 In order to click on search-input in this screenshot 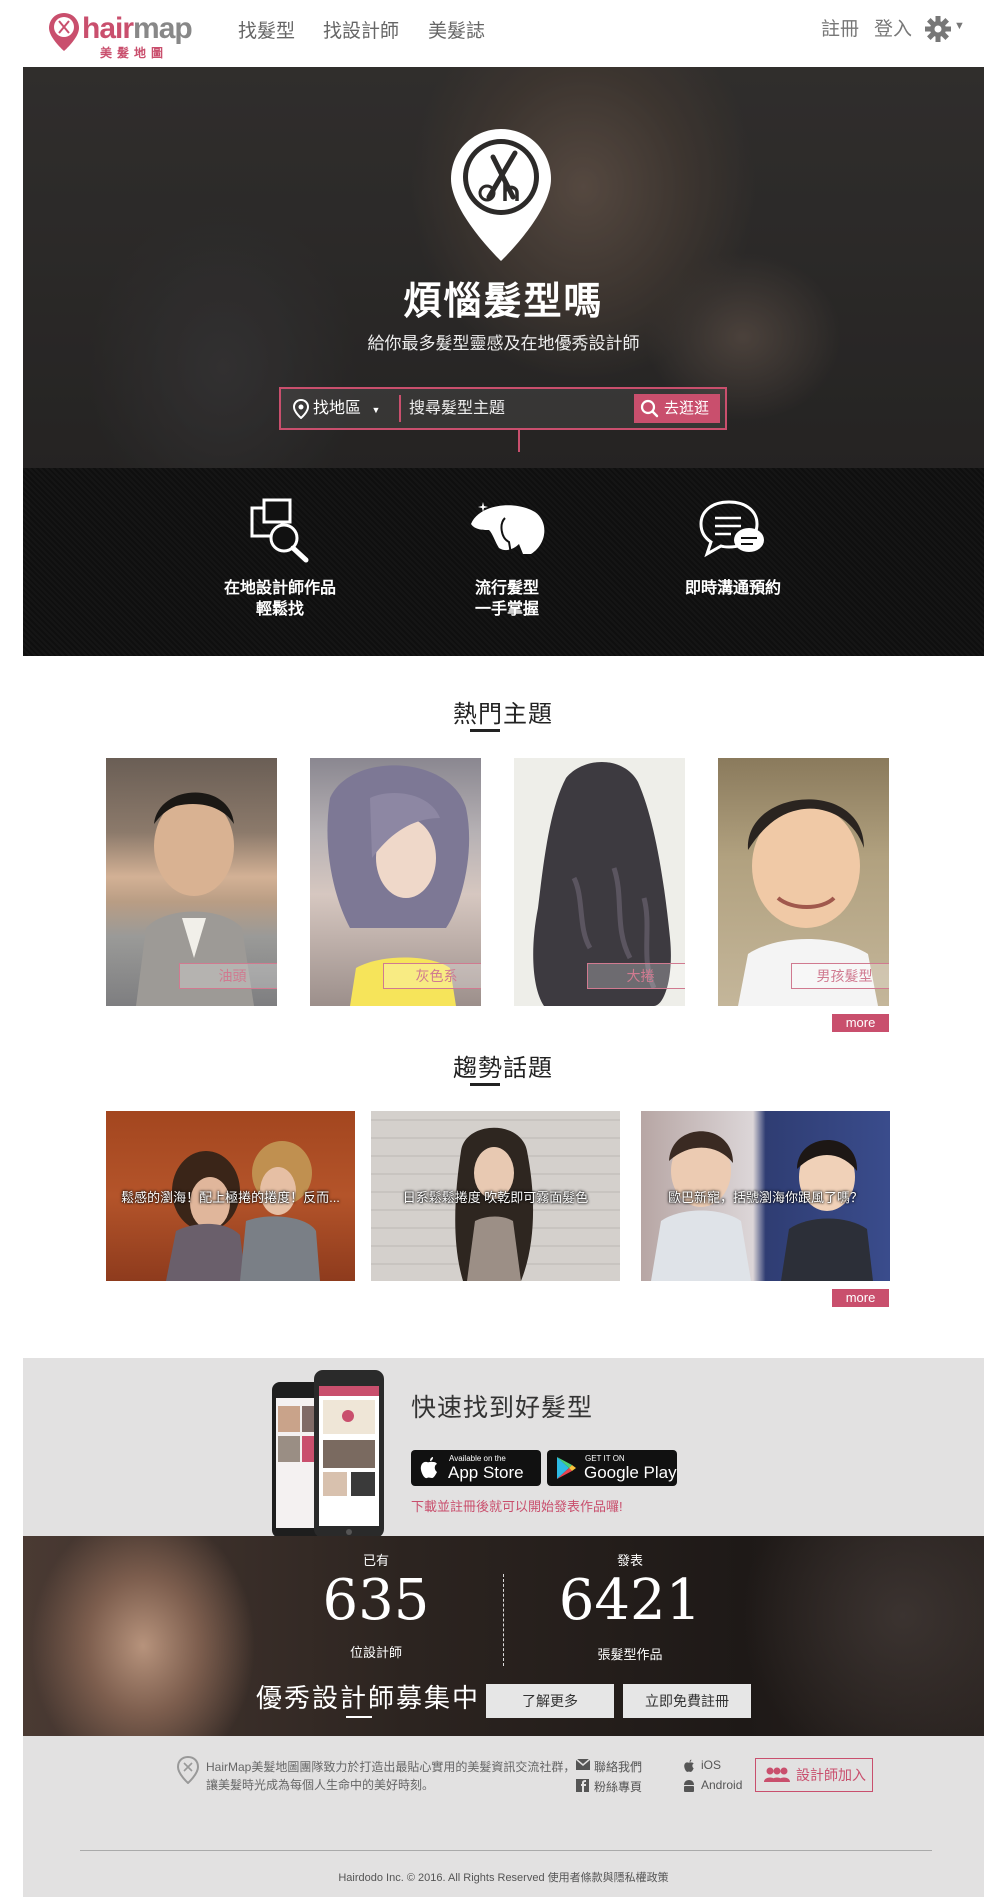, I will do `click(524, 408)`.